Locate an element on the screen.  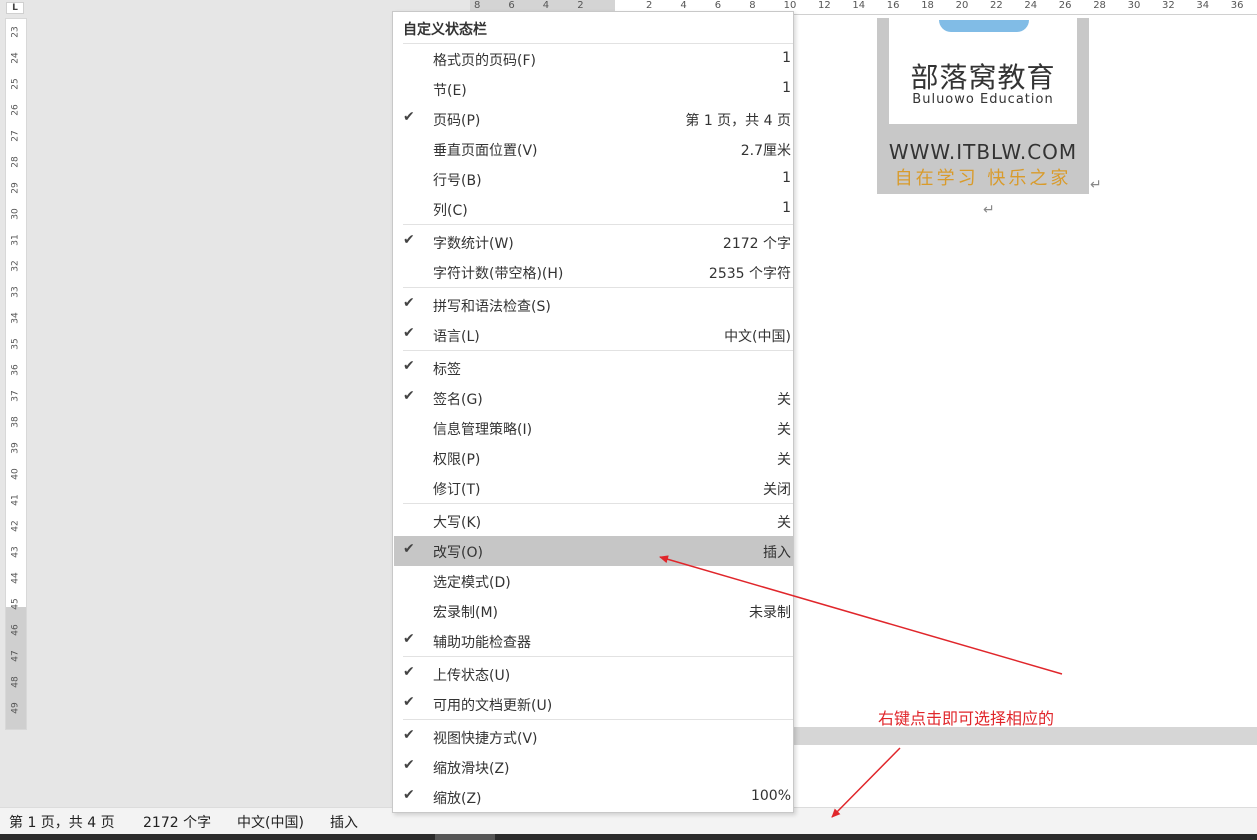
annotation-arrows is located at coordinates (861, 686).